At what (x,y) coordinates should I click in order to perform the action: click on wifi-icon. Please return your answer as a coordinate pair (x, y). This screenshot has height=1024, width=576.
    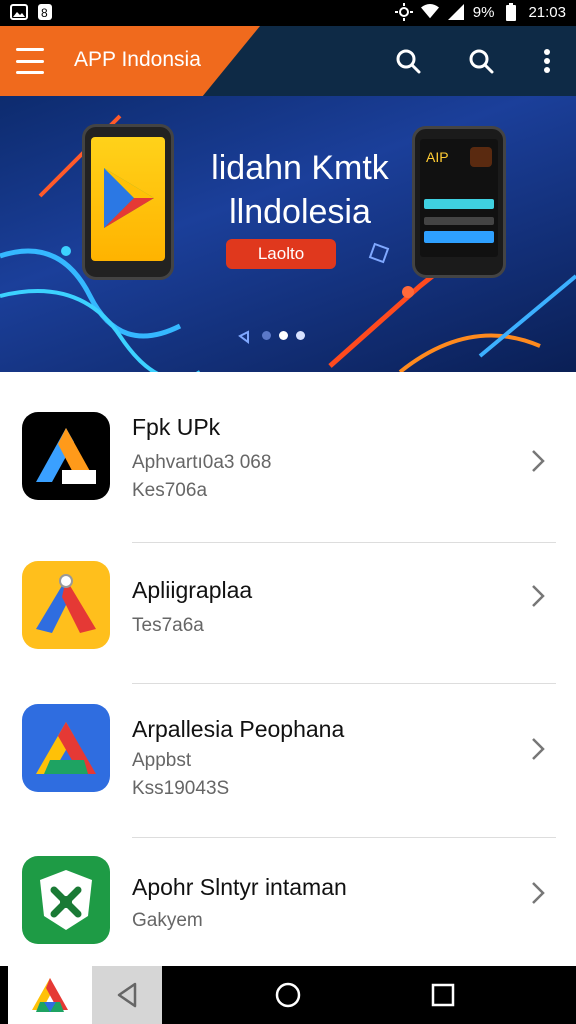
    Looking at the image, I should click on (429, 12).